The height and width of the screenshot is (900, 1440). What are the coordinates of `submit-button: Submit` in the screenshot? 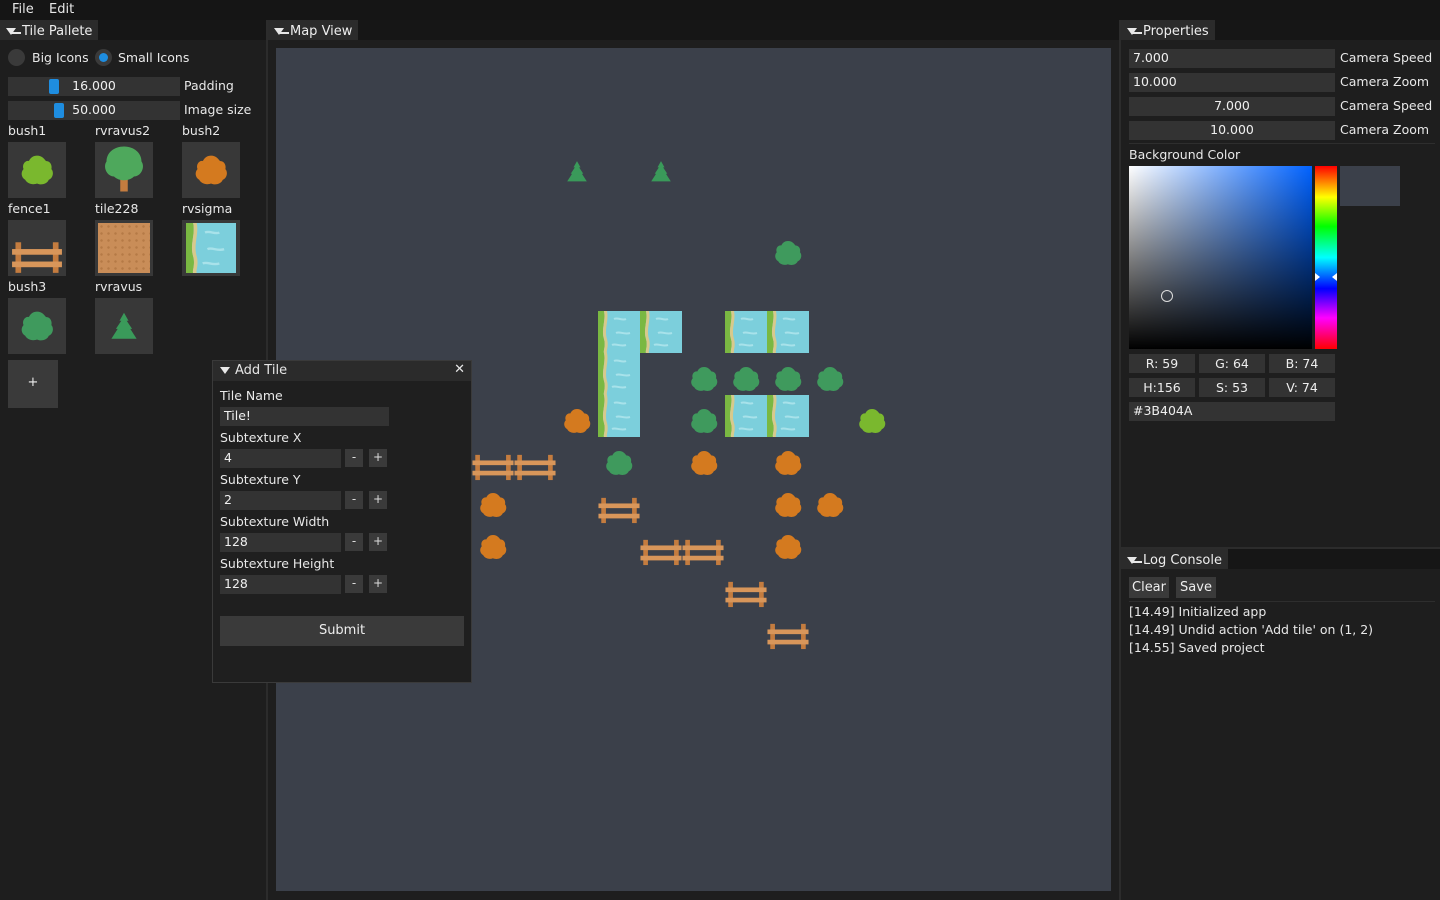 It's located at (342, 631).